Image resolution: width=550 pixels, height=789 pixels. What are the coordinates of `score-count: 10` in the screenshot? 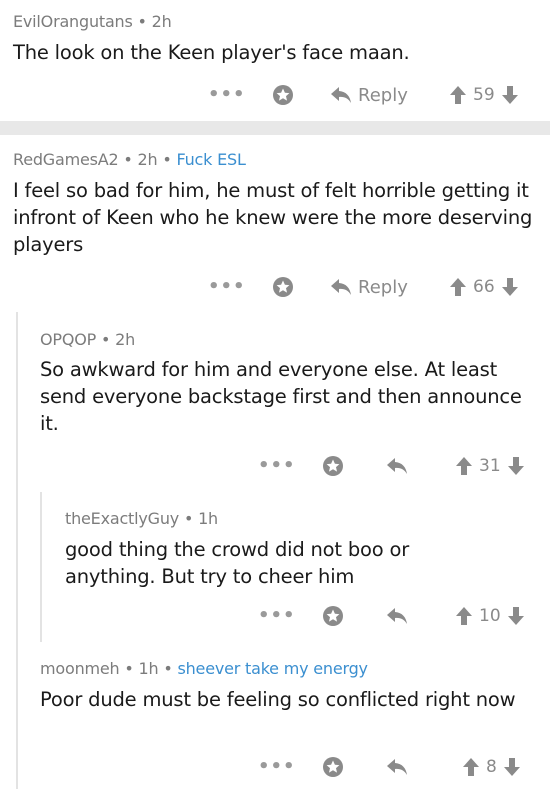 It's located at (490, 616).